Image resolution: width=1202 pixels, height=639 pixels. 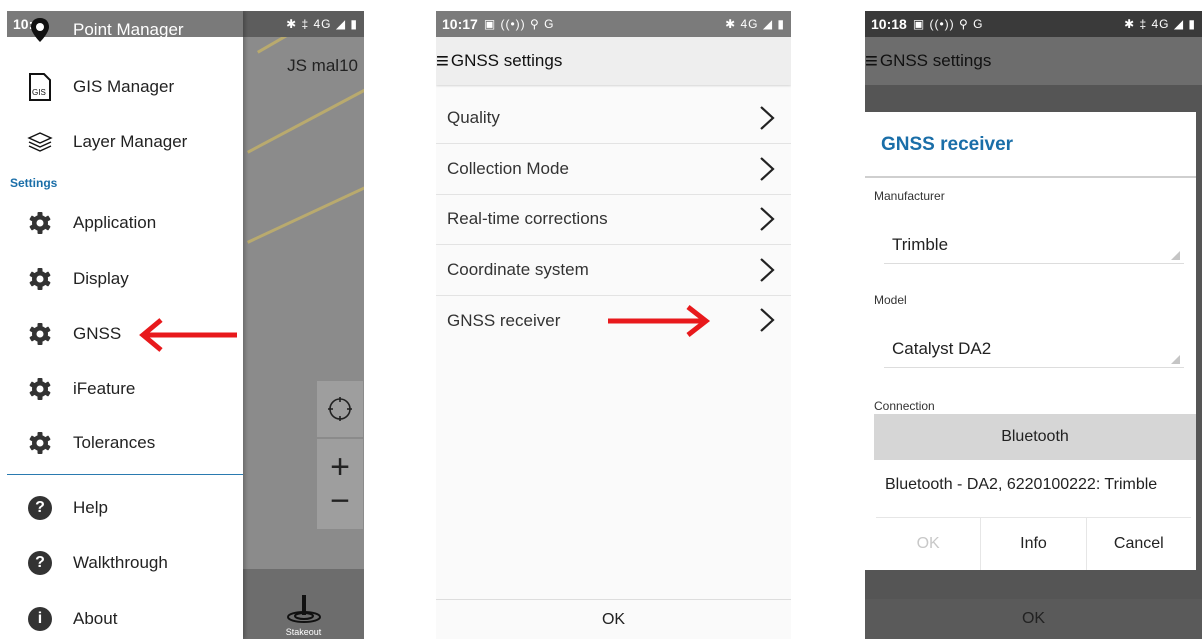 I want to click on drawer-item-point-manager: Point Manager, so click(x=125, y=33).